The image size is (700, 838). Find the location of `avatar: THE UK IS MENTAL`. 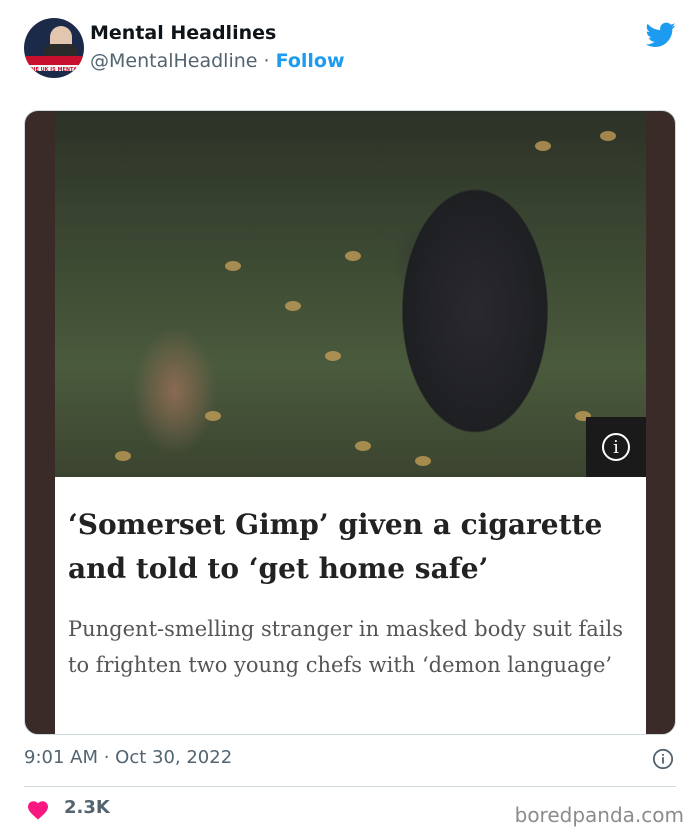

avatar: THE UK IS MENTAL is located at coordinates (54, 48).